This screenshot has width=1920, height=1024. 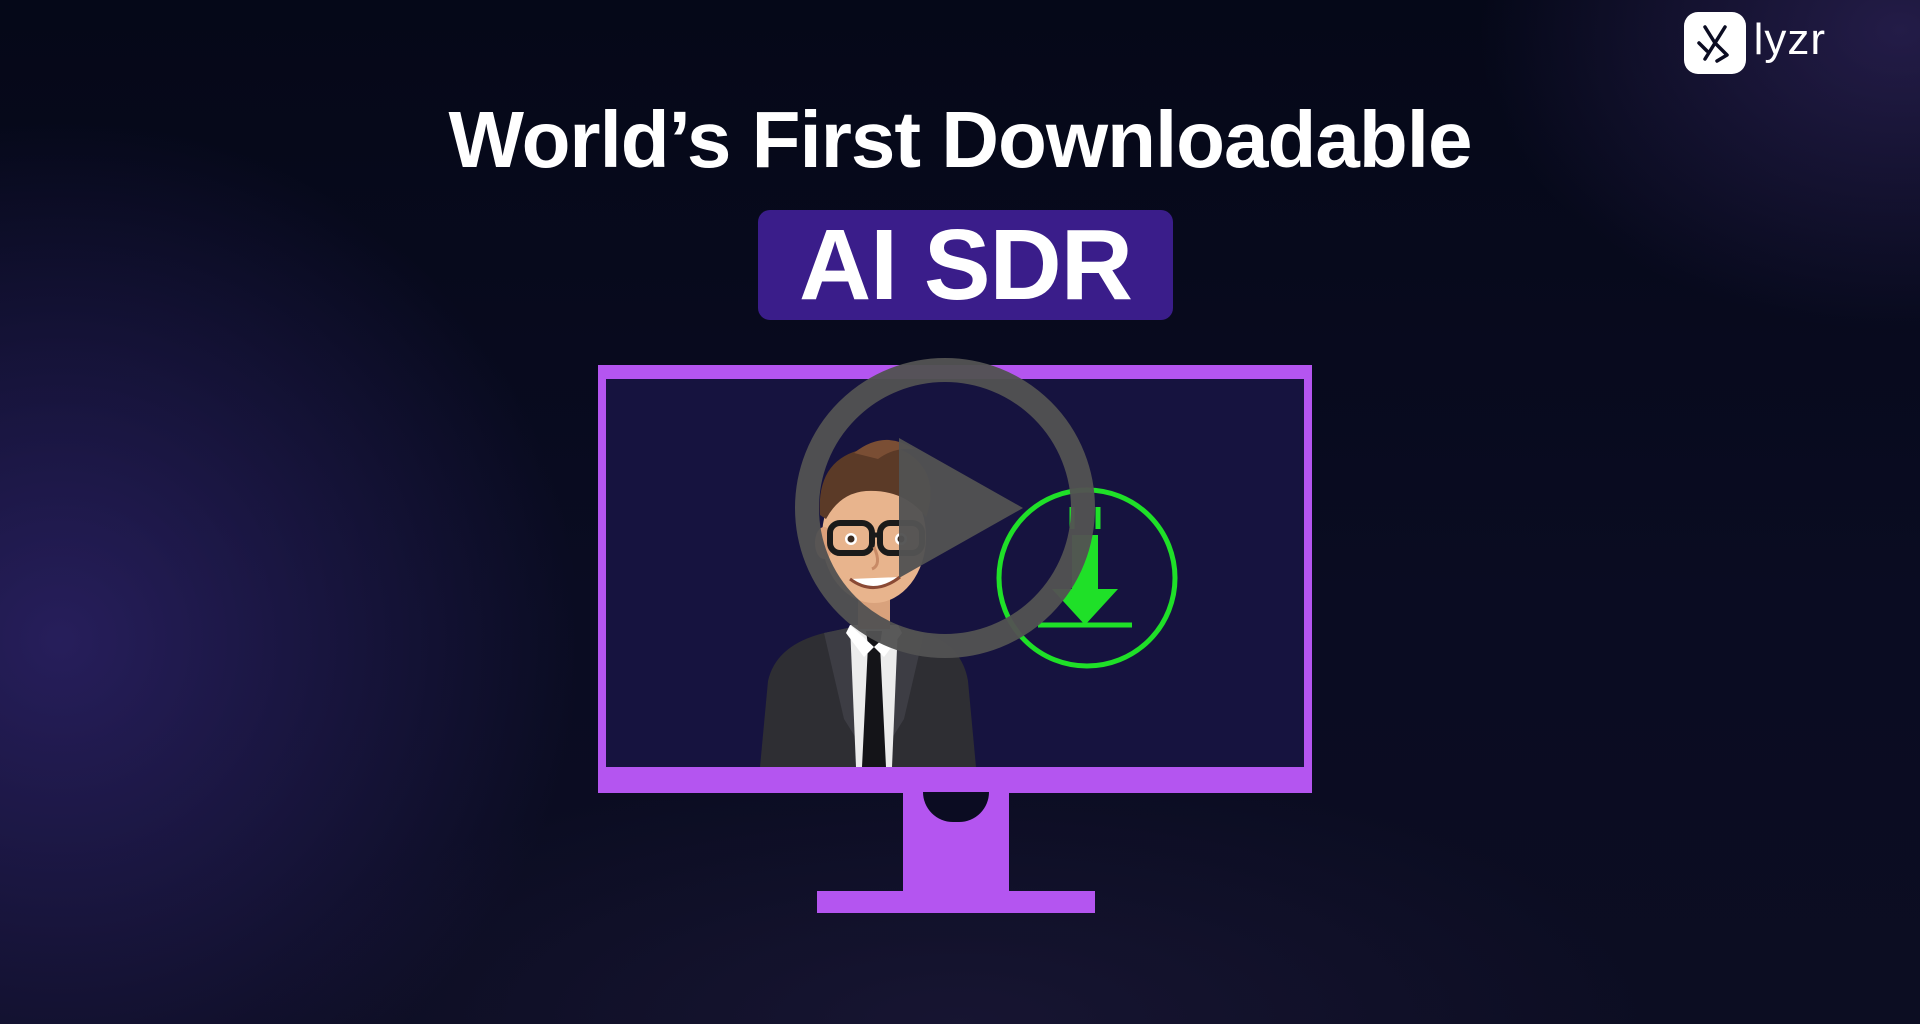 What do you see at coordinates (960, 139) in the screenshot?
I see `page-title: World’s First Downloadable` at bounding box center [960, 139].